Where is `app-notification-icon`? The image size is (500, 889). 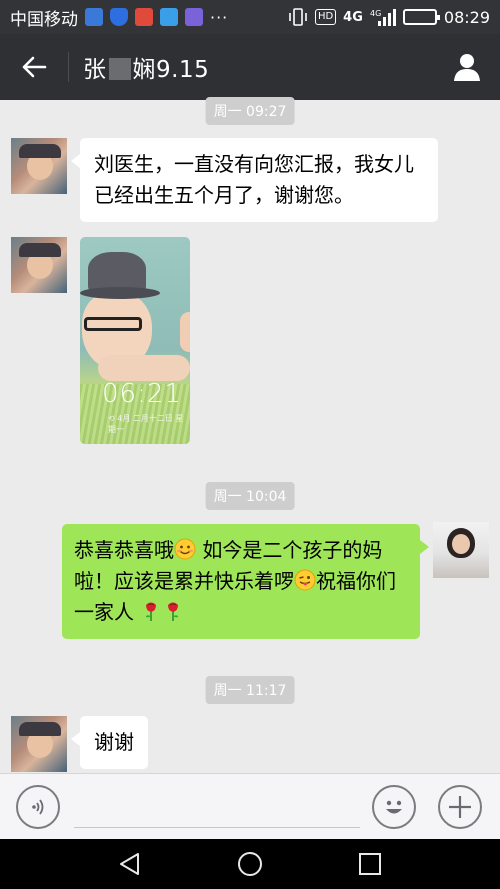
app-notification-icon is located at coordinates (194, 17).